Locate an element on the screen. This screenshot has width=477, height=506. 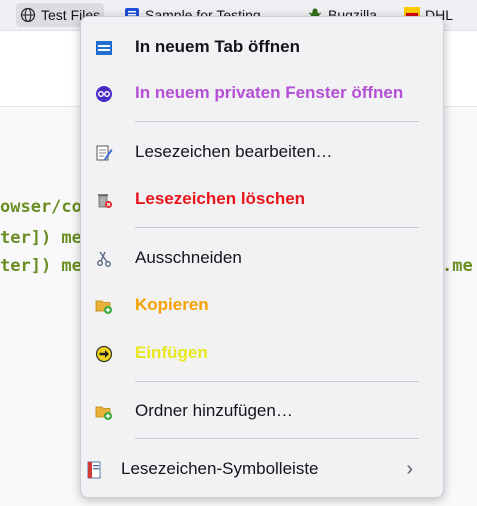
menu-bookmarks-toolbar-submenu: Lesezeichen-Symbolleiste › is located at coordinates (262, 469).